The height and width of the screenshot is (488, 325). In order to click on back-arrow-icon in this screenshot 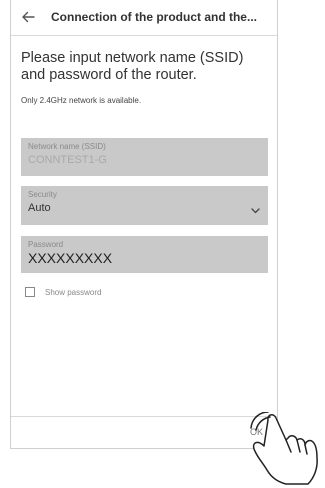, I will do `click(28, 17)`.